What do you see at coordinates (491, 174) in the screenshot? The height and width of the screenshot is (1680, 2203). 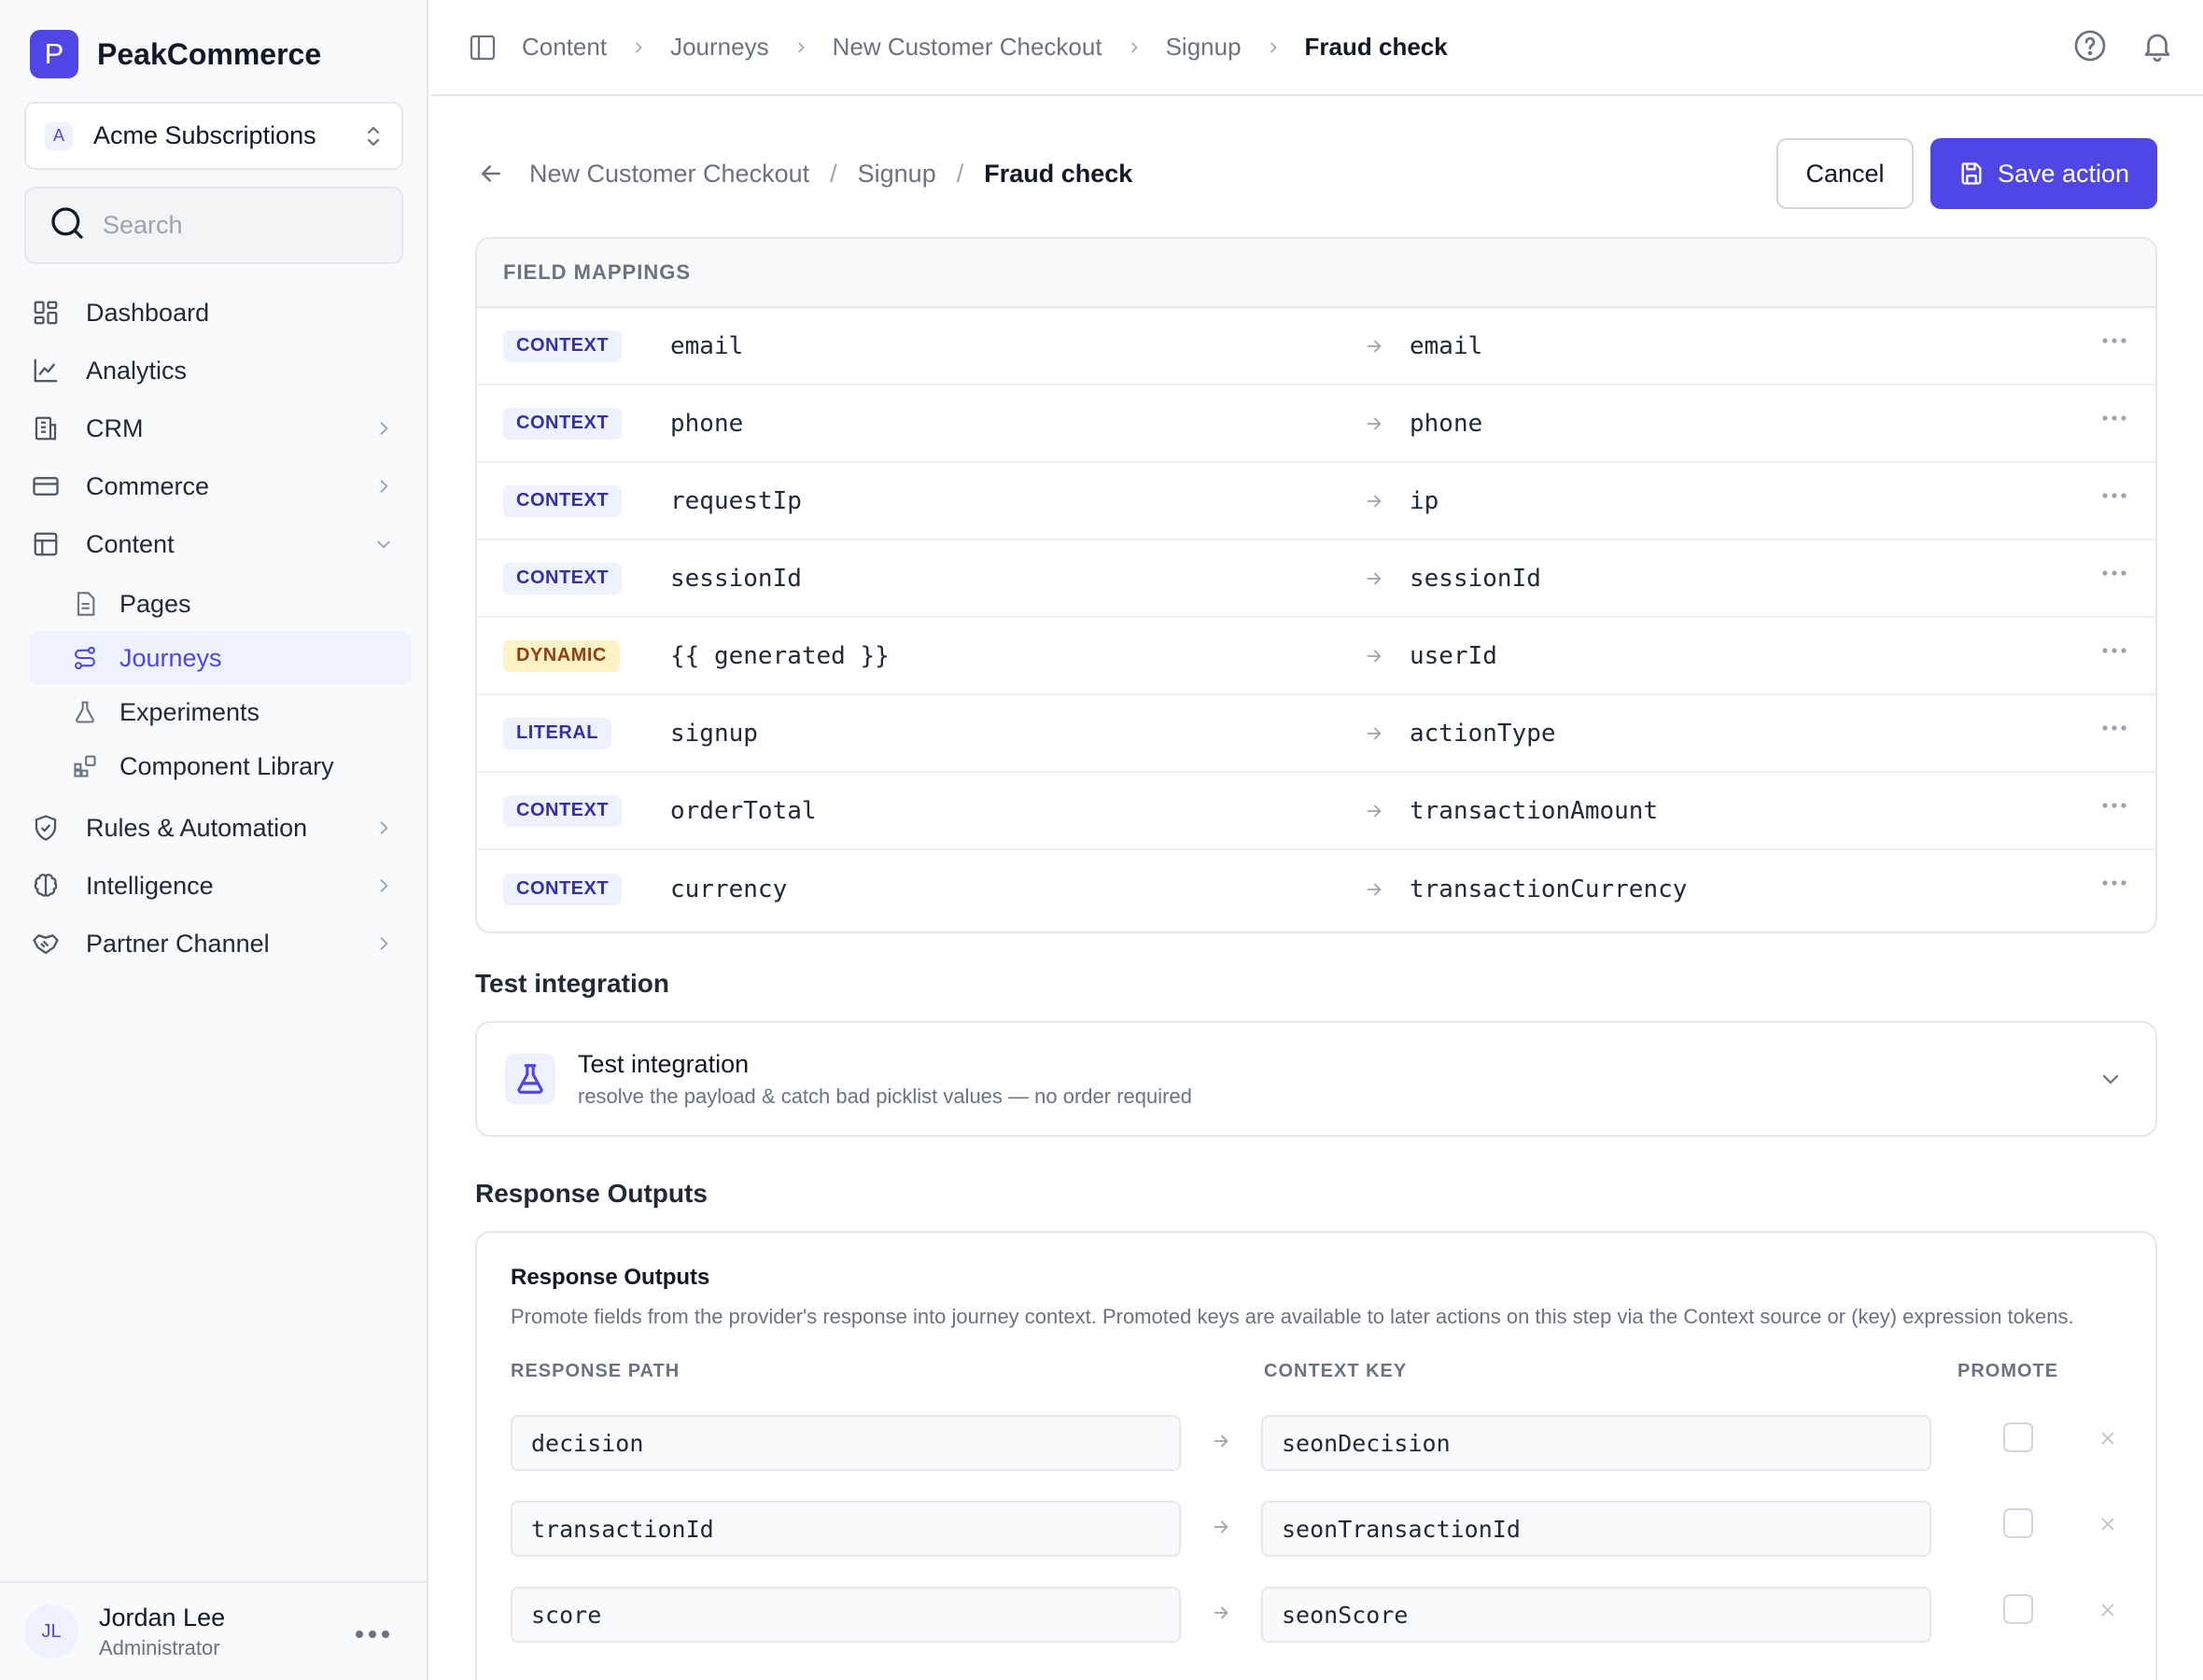 I see `back-arrow-icon` at bounding box center [491, 174].